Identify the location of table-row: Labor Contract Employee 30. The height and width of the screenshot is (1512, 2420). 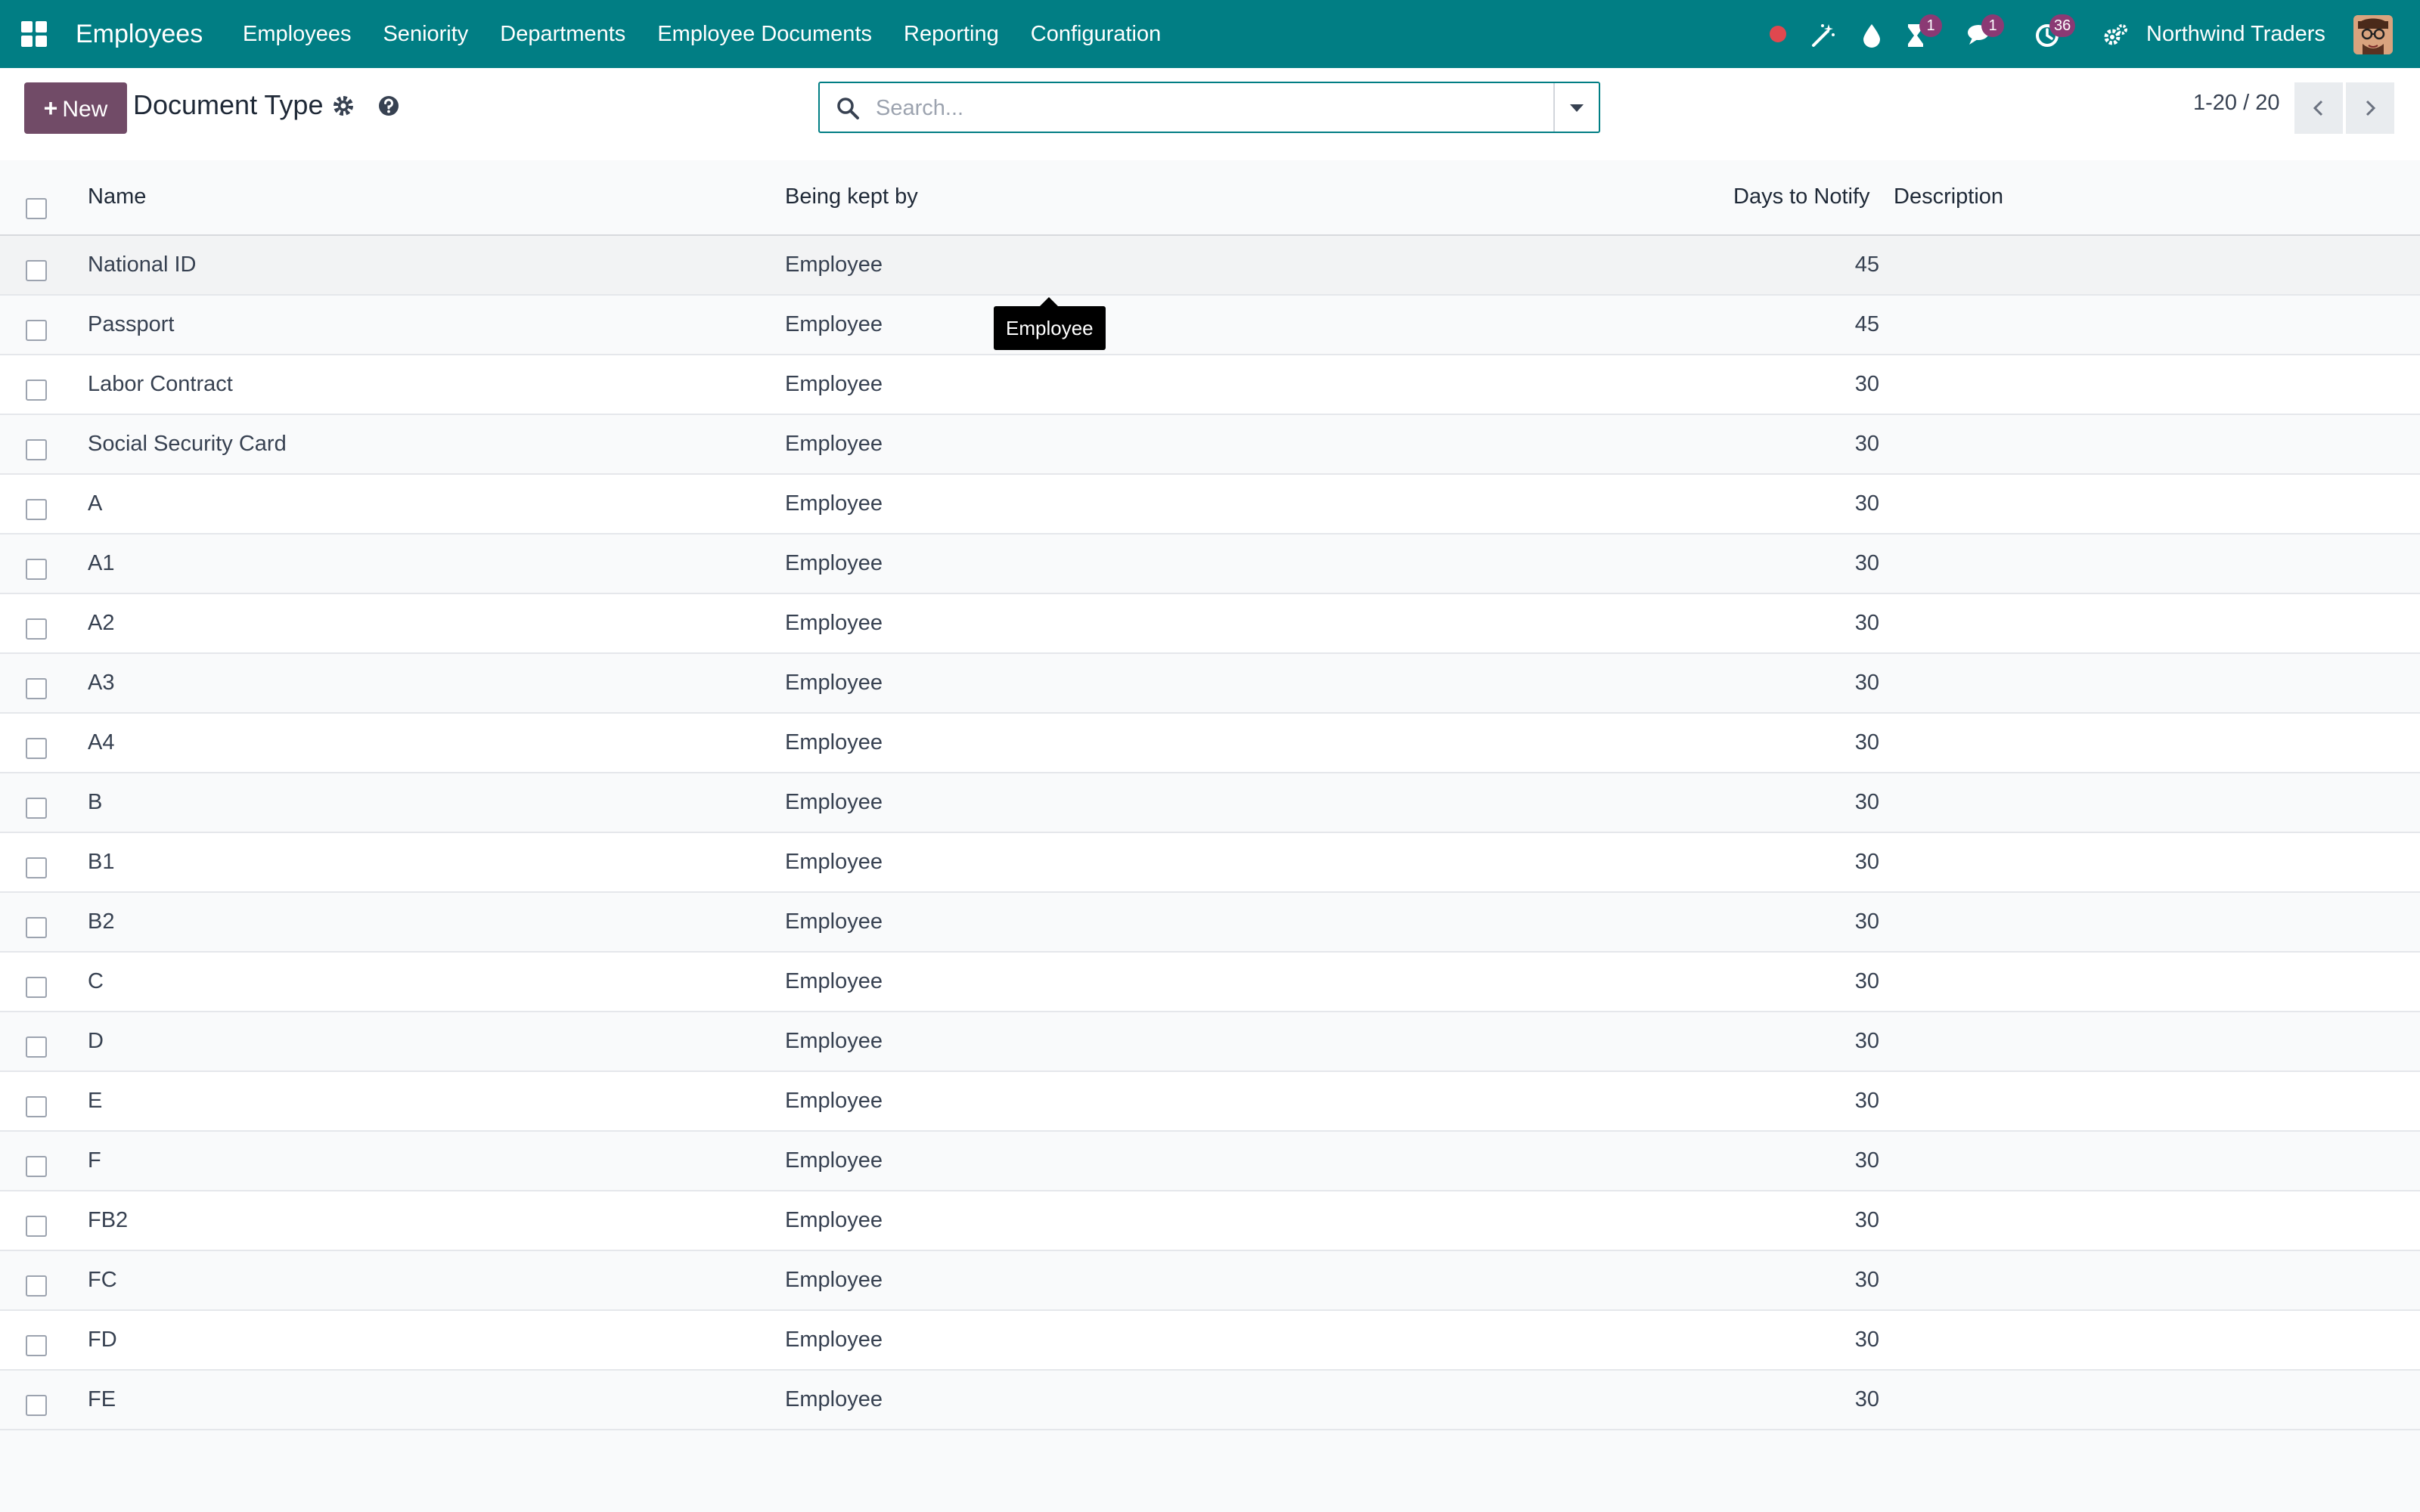
(1210, 385).